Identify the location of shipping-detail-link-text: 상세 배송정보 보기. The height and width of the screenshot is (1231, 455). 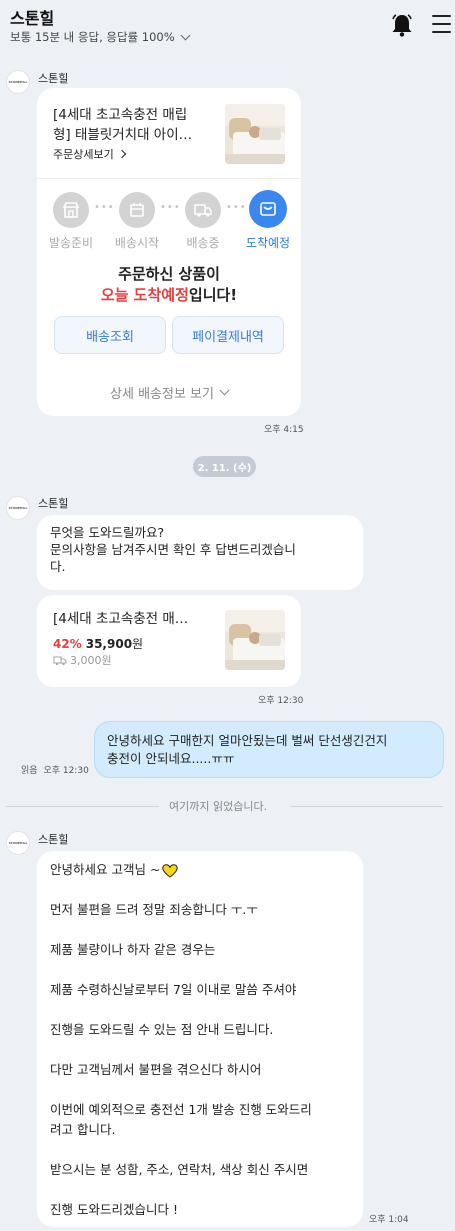
(162, 394).